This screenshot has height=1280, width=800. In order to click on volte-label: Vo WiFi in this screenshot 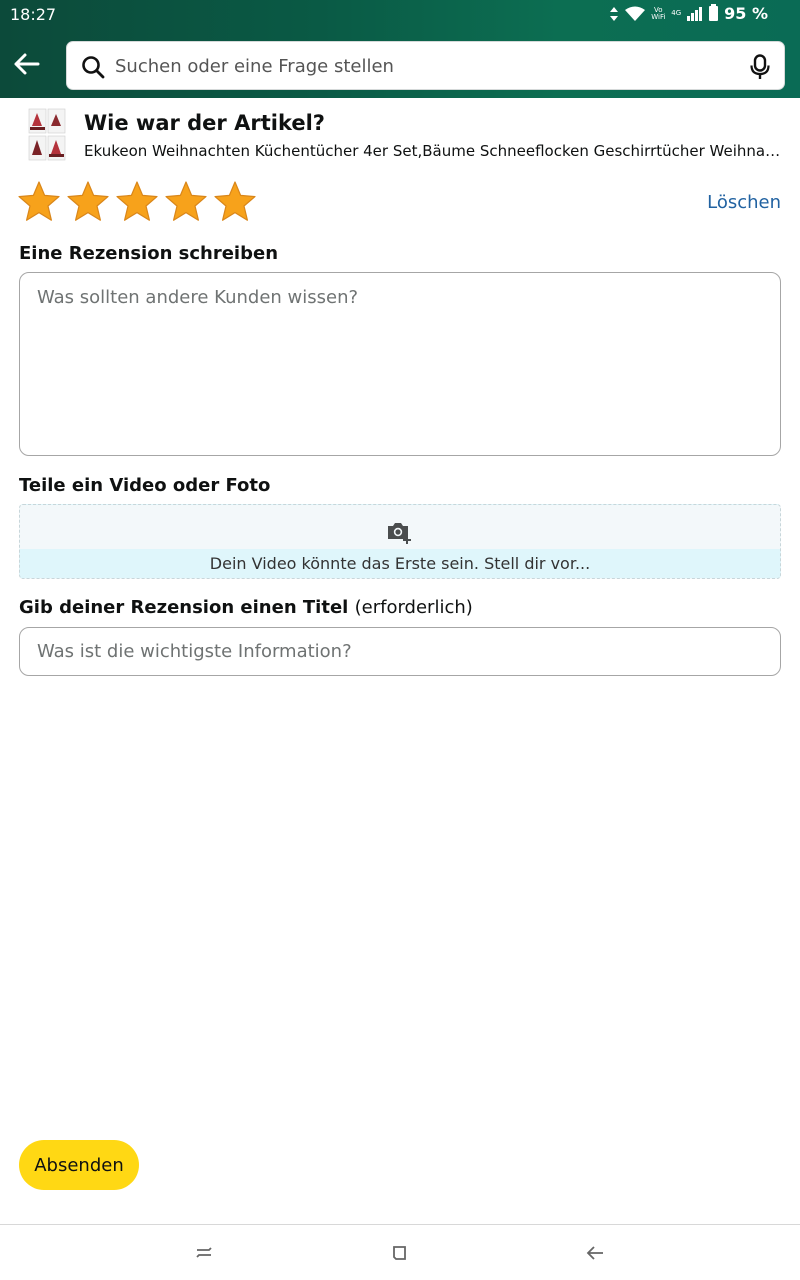, I will do `click(658, 13)`.